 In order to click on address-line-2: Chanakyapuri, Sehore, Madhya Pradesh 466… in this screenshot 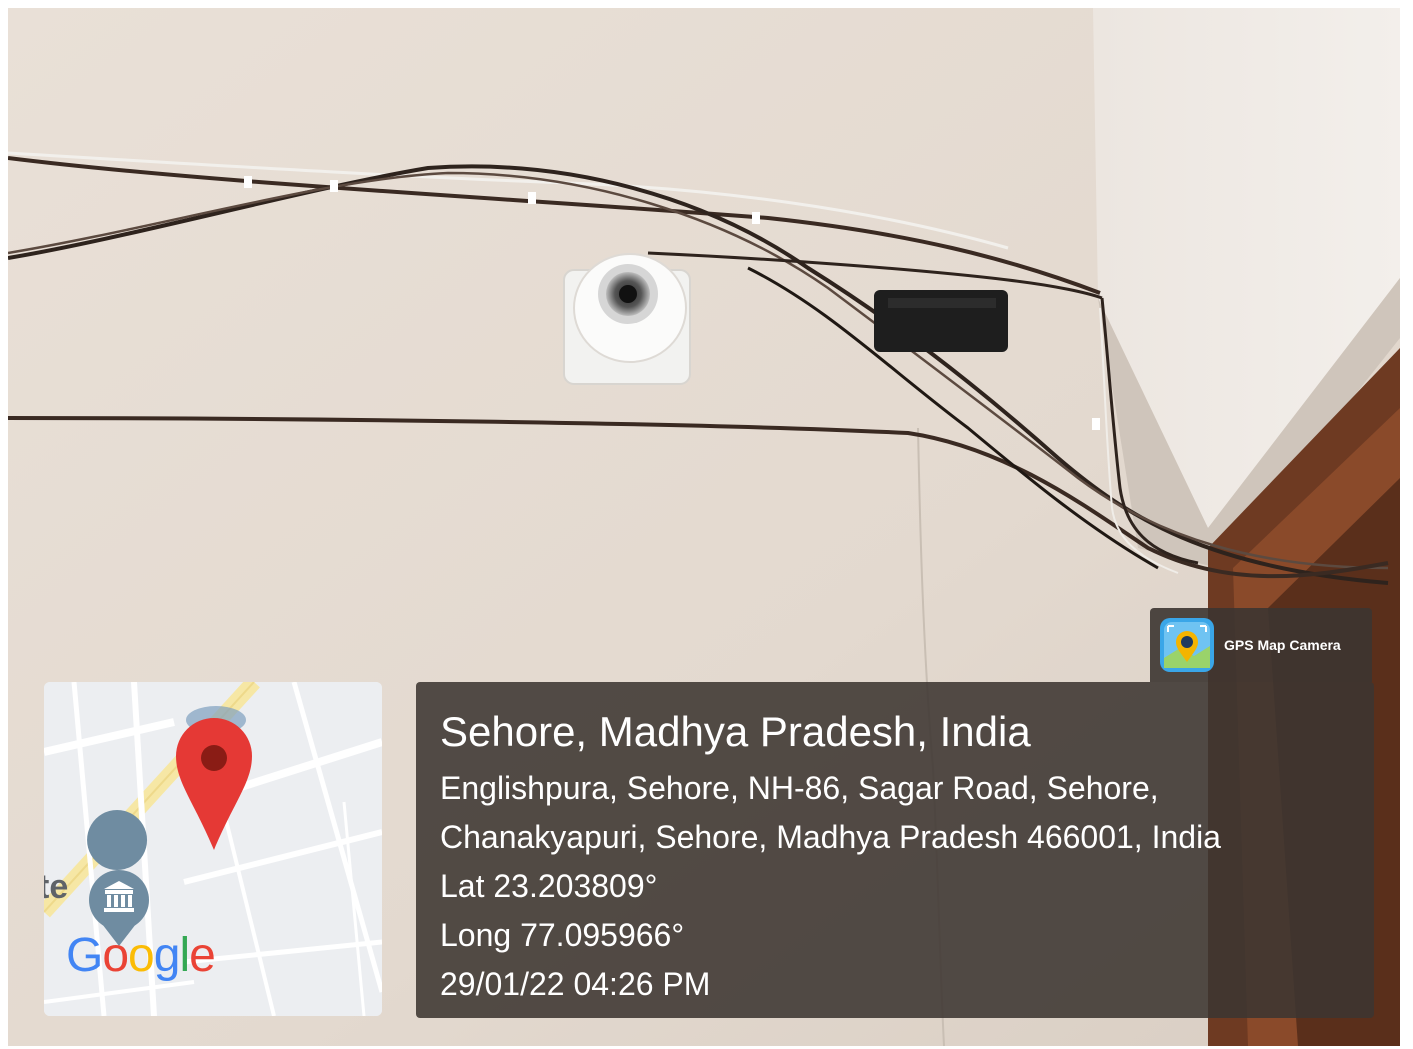, I will do `click(830, 837)`.